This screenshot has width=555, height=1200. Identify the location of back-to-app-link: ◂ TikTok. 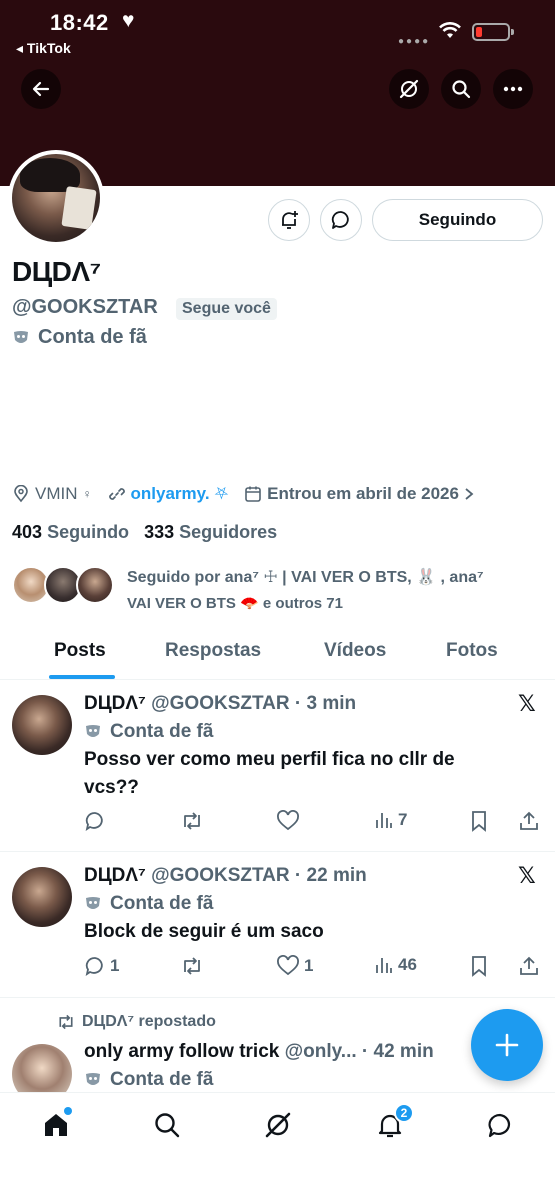
(43, 48).